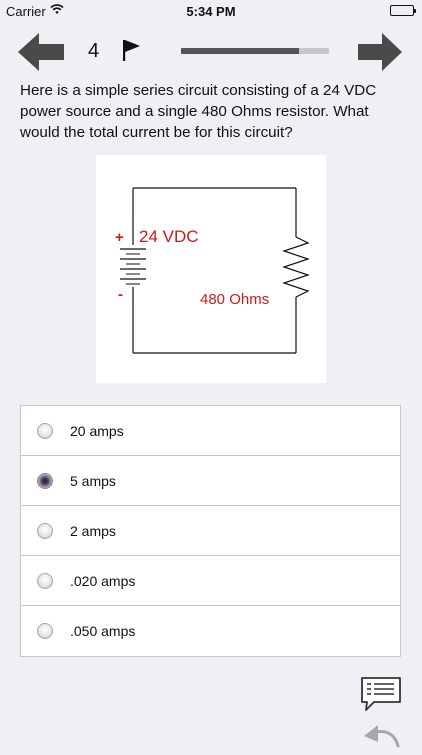 Image resolution: width=422 pixels, height=755 pixels. What do you see at coordinates (97, 431) in the screenshot?
I see `answer-label: 20 amps` at bounding box center [97, 431].